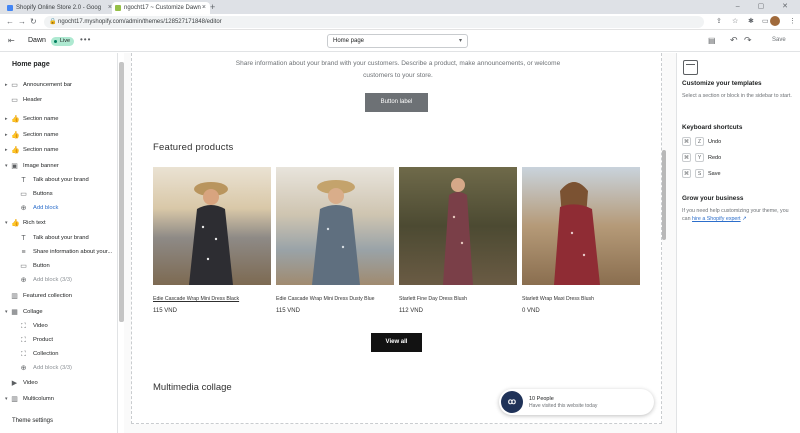  What do you see at coordinates (22, 22) in the screenshot?
I see `forward-icon: →` at bounding box center [22, 22].